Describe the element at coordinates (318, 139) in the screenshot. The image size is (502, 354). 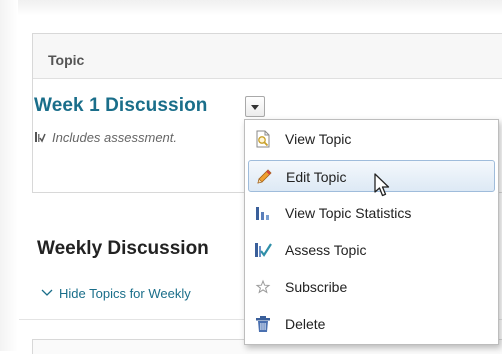
I see `menu-item-label: View Topic` at that location.